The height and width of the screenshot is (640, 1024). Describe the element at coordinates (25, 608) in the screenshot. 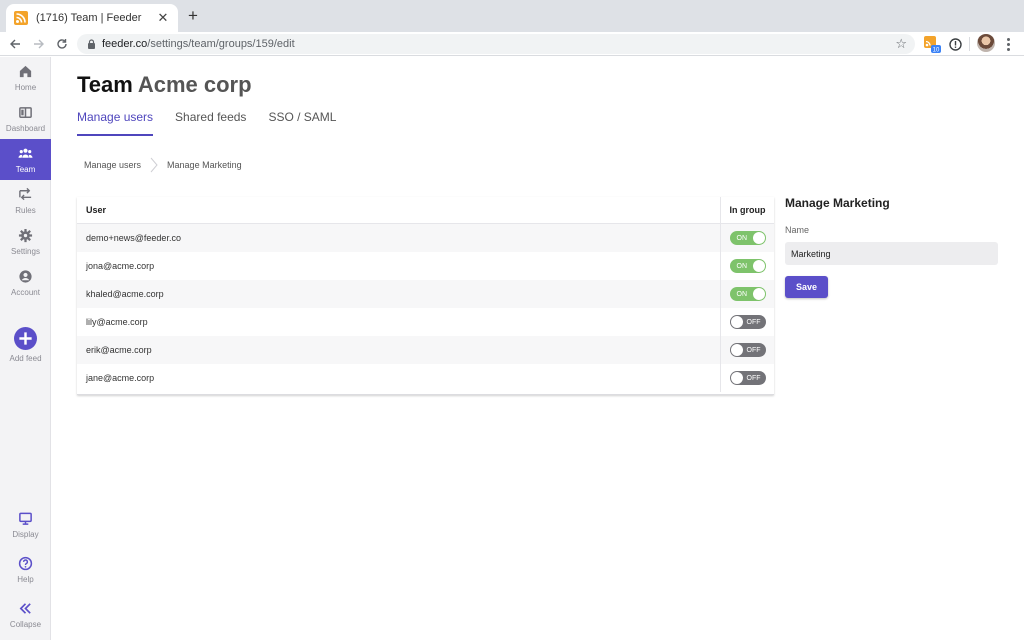

I see `double-chevron-left-icon` at that location.